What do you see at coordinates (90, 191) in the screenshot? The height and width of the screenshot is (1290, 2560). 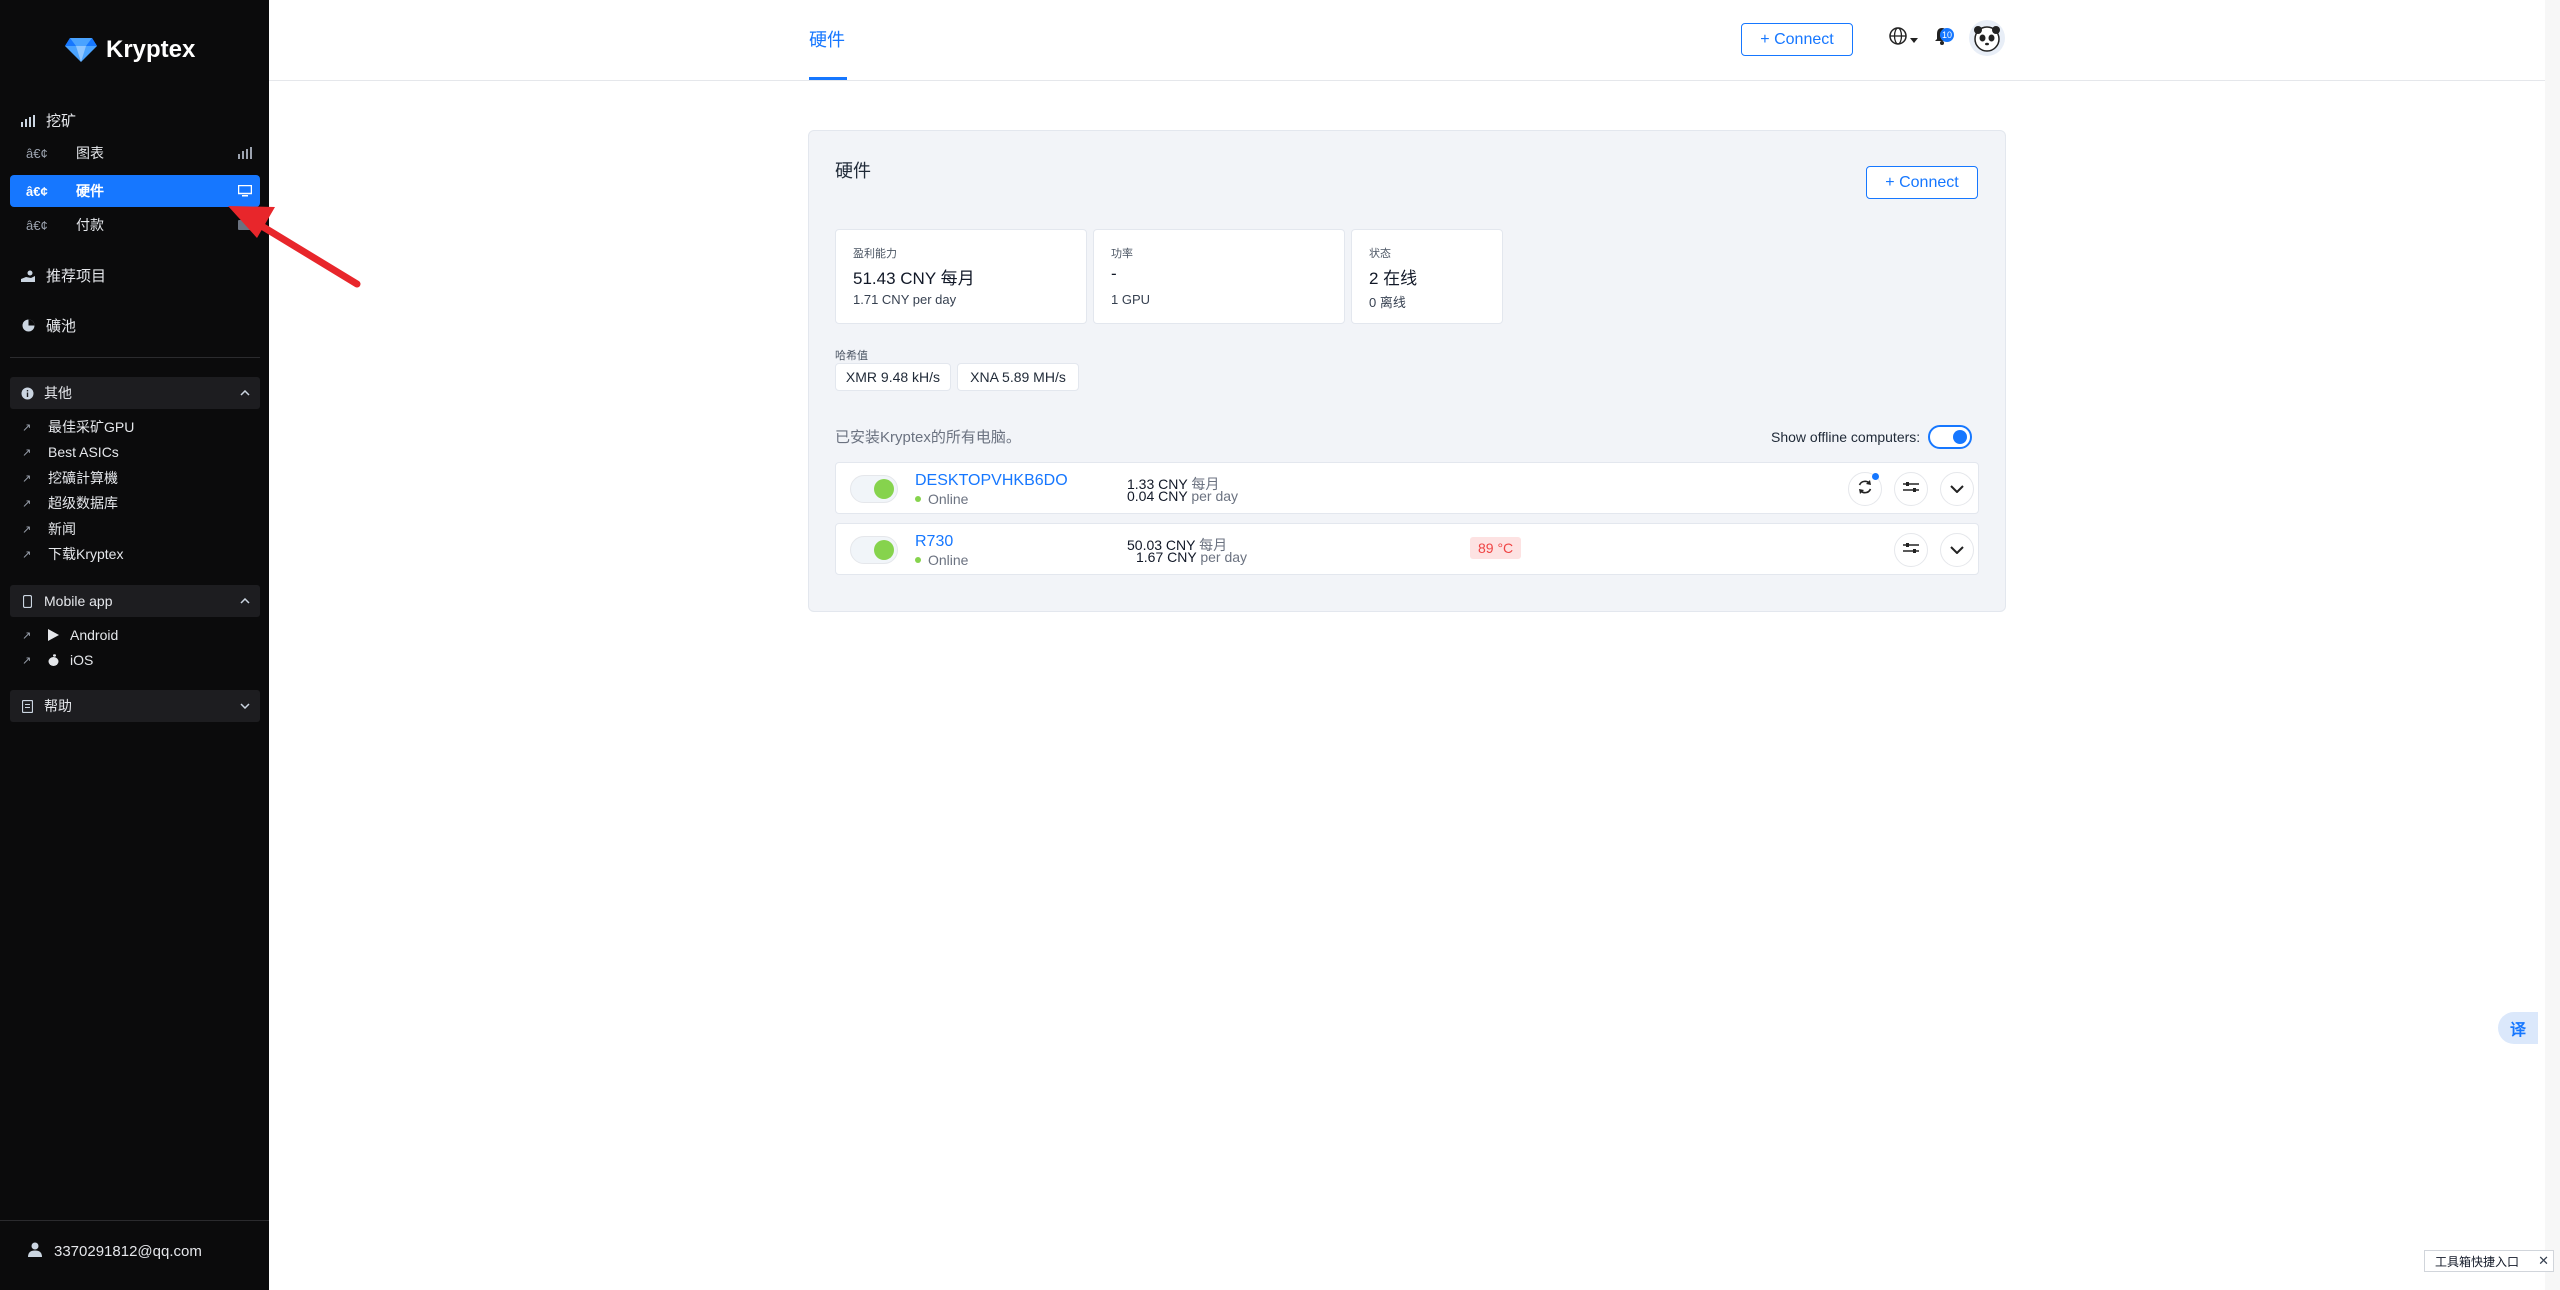 I see `sidebar-item-label: 硬件` at bounding box center [90, 191].